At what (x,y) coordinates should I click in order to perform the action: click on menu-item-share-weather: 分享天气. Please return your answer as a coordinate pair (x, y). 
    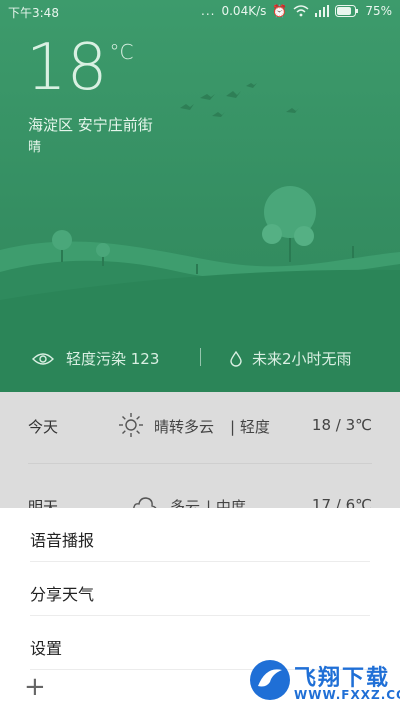
    Looking at the image, I should click on (62, 593).